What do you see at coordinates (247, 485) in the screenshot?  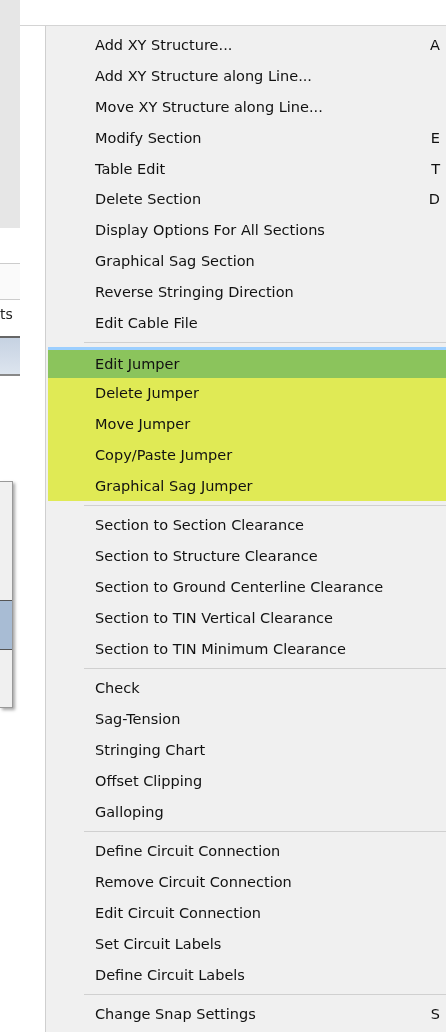 I see `menu-item: Graphical Sag Jumper` at bounding box center [247, 485].